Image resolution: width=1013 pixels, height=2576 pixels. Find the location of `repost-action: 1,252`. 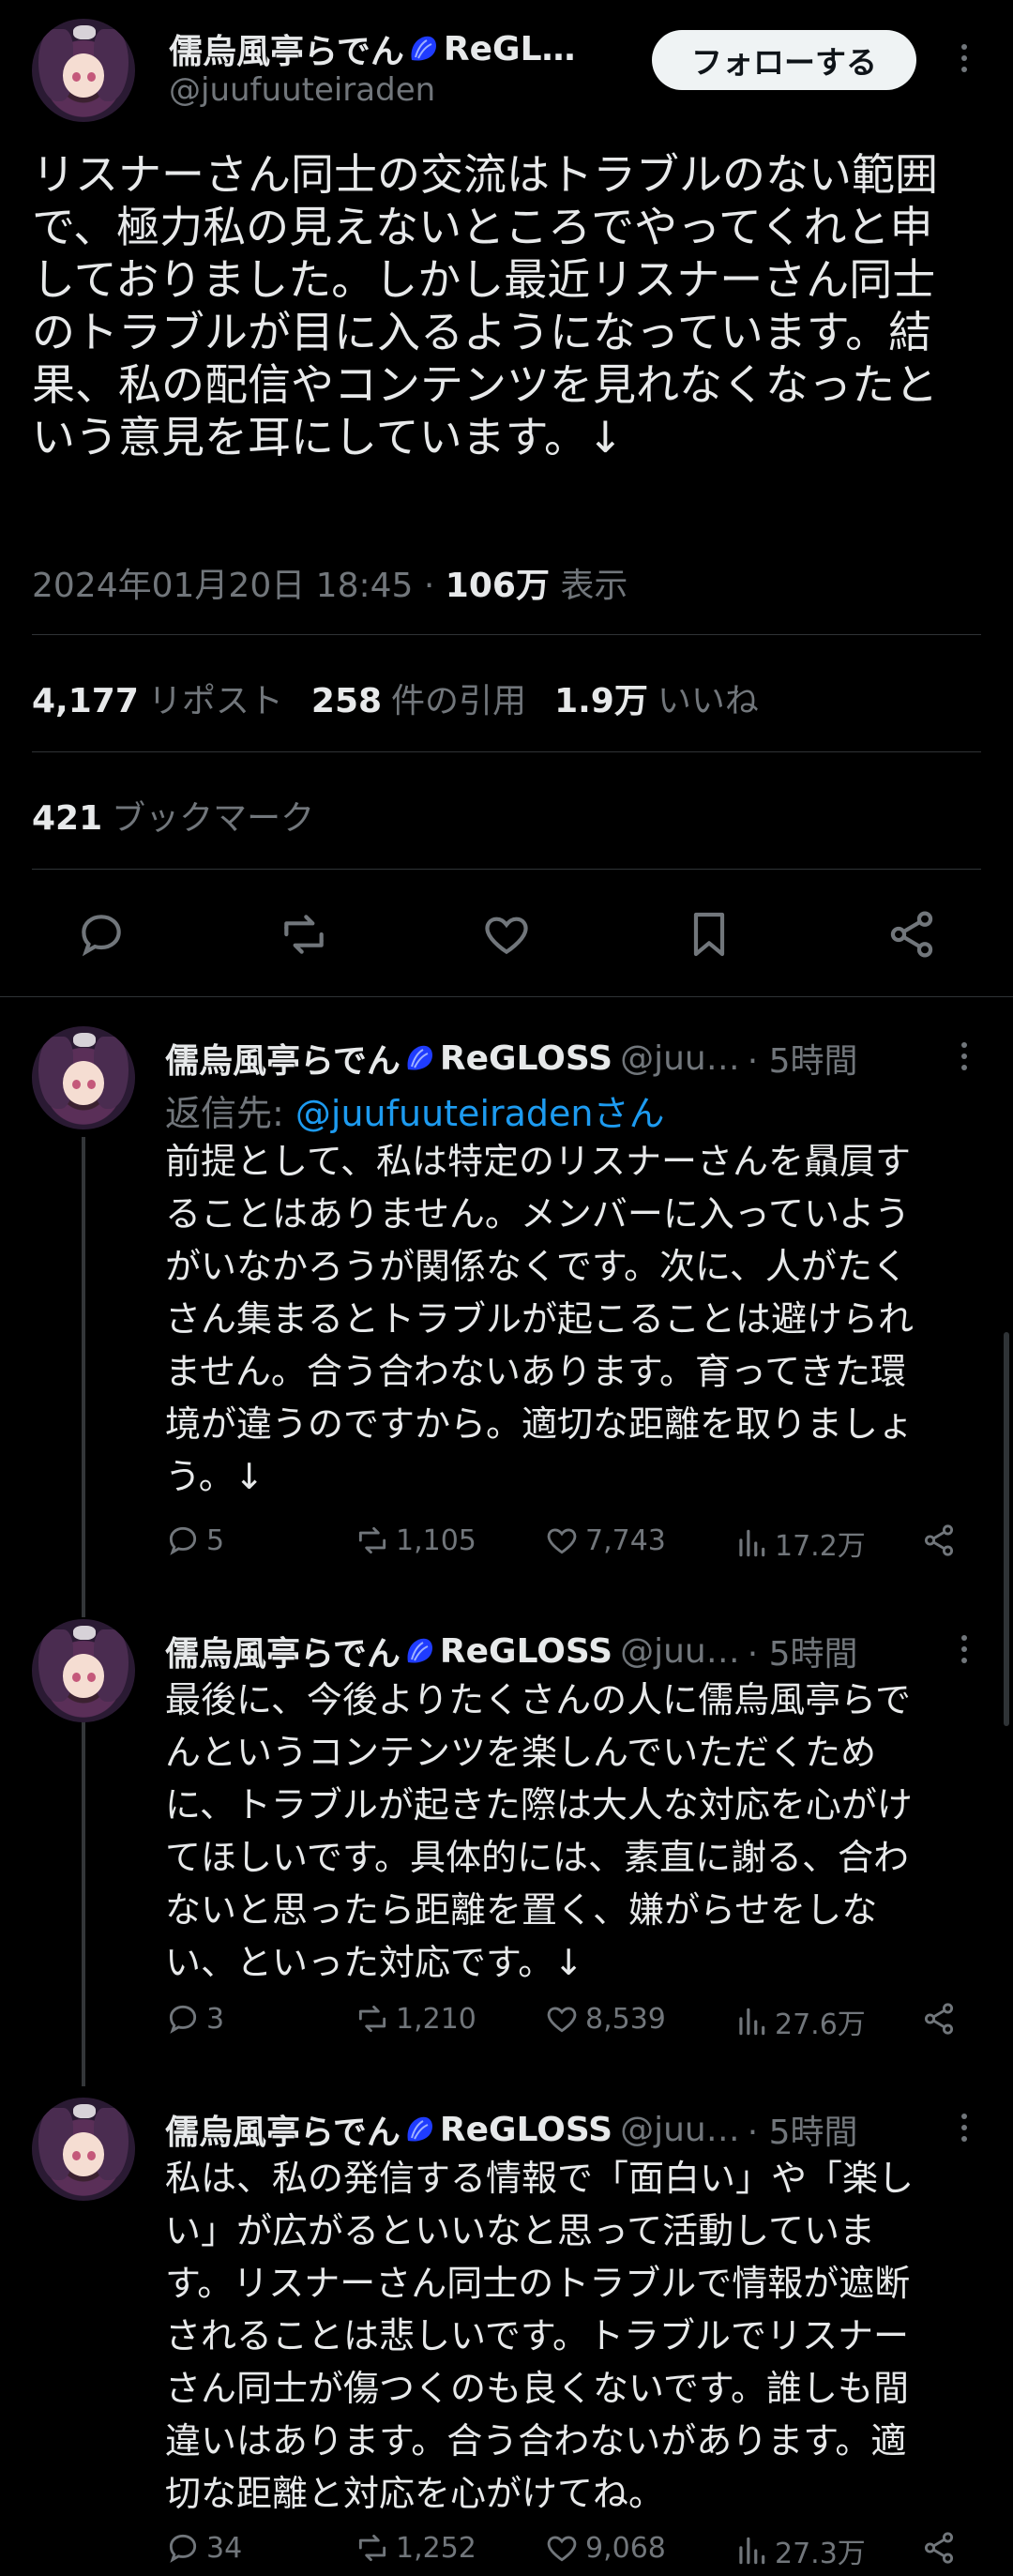

repost-action: 1,252 is located at coordinates (416, 2548).